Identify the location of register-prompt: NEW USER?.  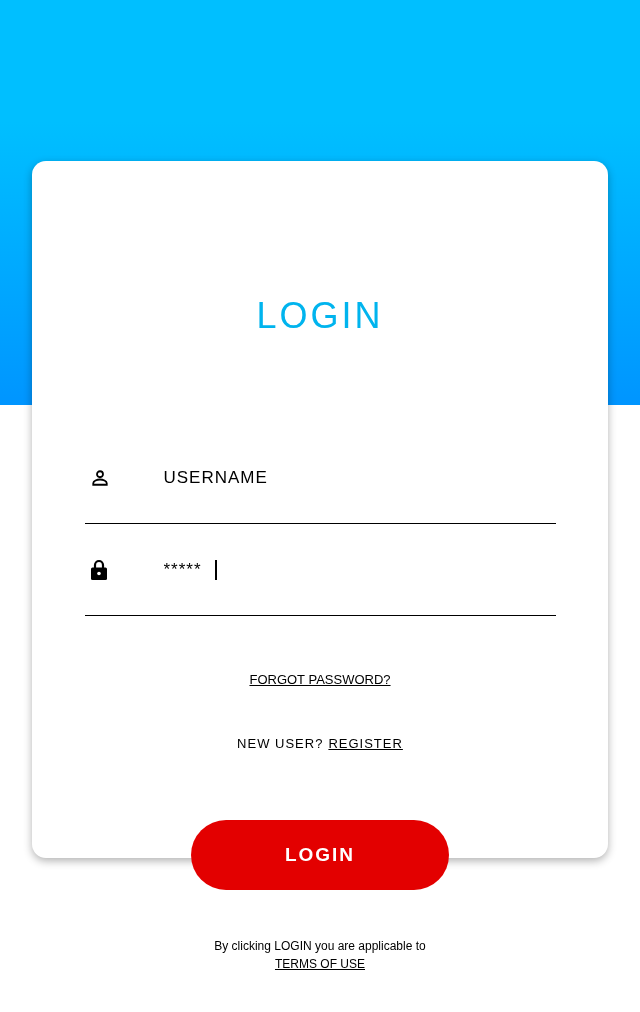
(280, 743).